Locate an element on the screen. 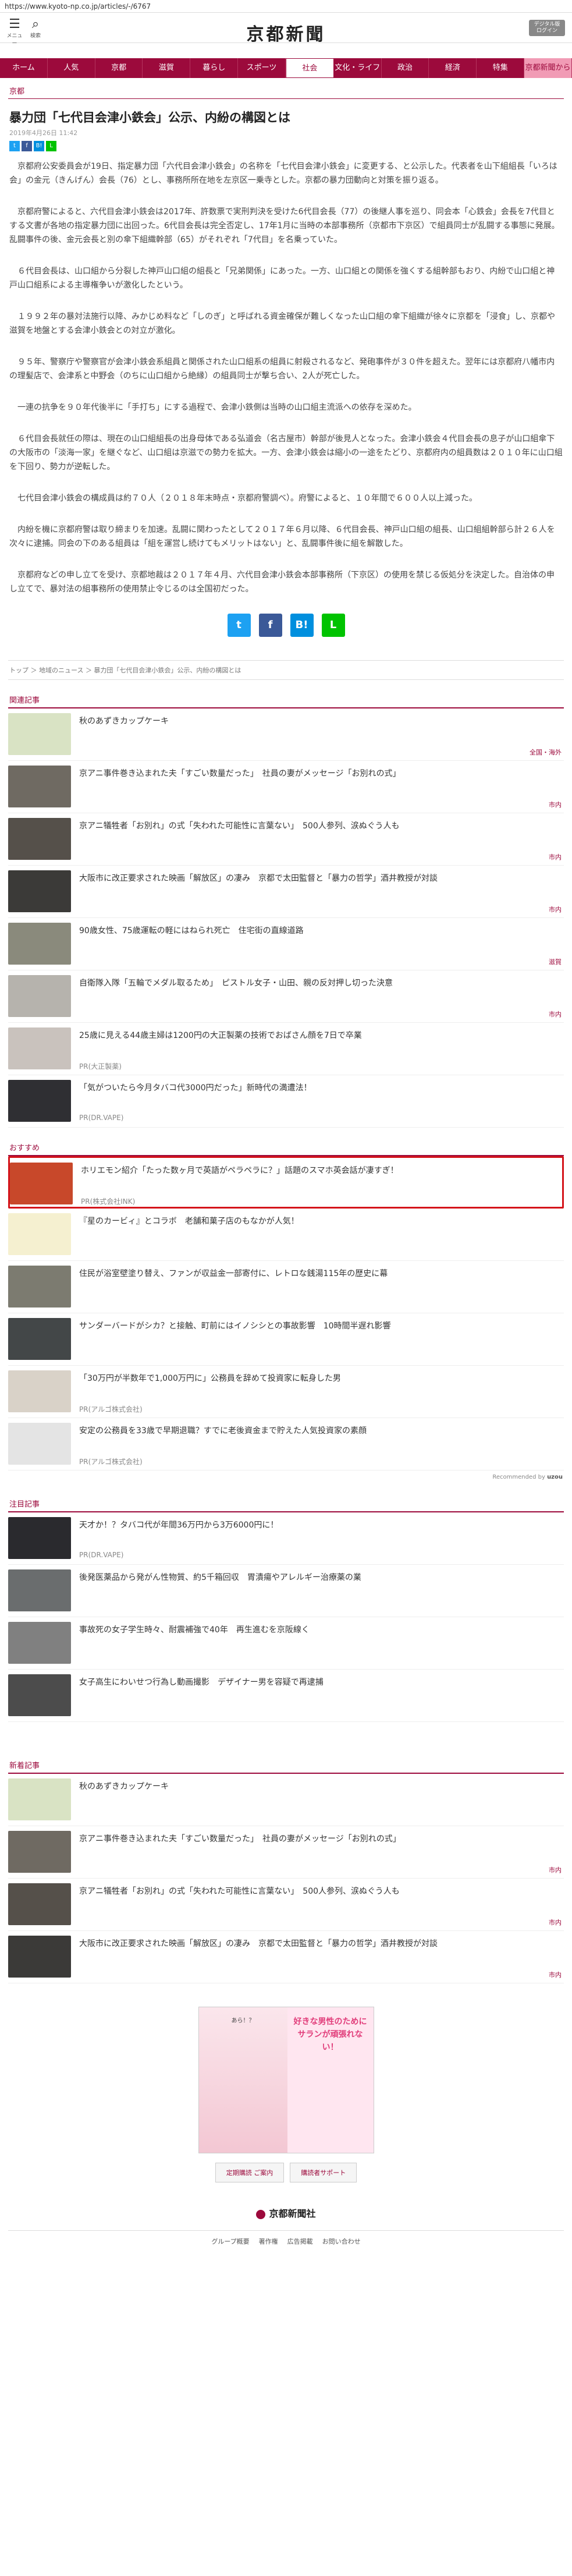  list-item-title: 安定の公務員を33歳で早期退職？すでに老後資金まで貯えた人気投資家の素顔 is located at coordinates (223, 1431).